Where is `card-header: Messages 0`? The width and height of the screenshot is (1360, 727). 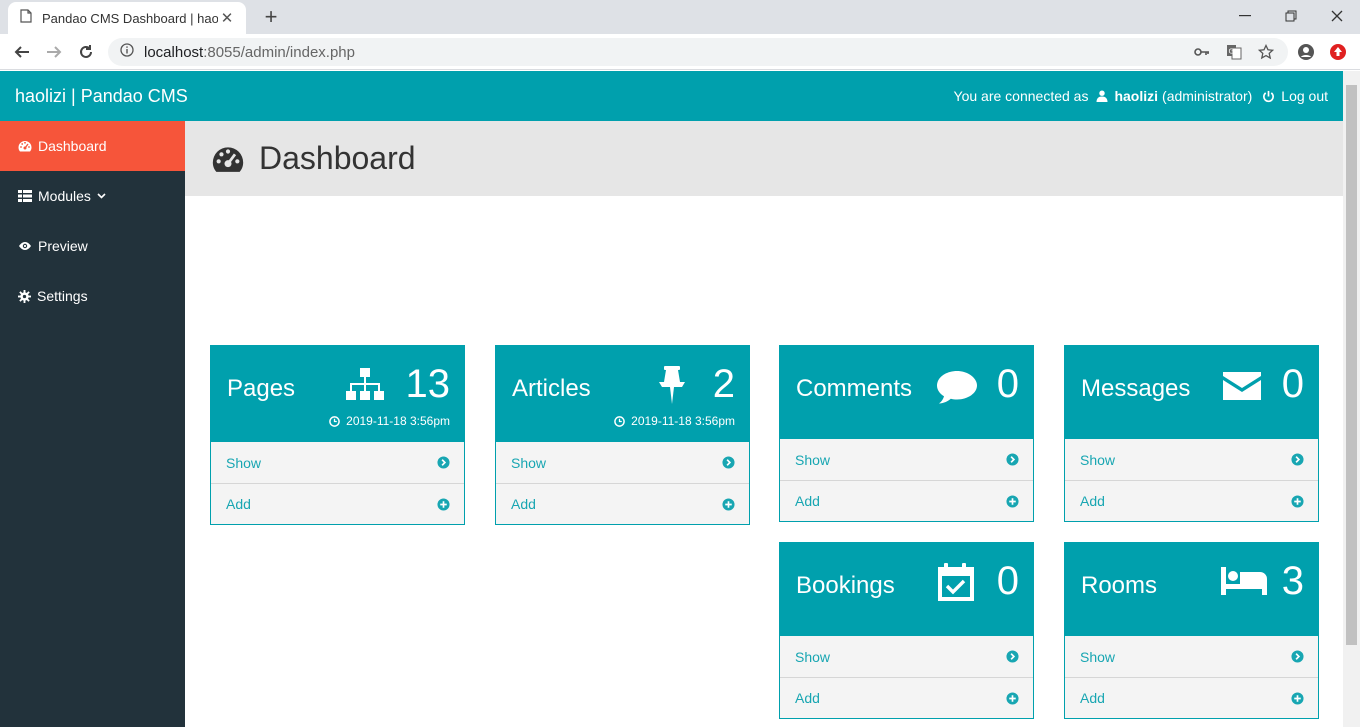
card-header: Messages 0 is located at coordinates (1191, 392).